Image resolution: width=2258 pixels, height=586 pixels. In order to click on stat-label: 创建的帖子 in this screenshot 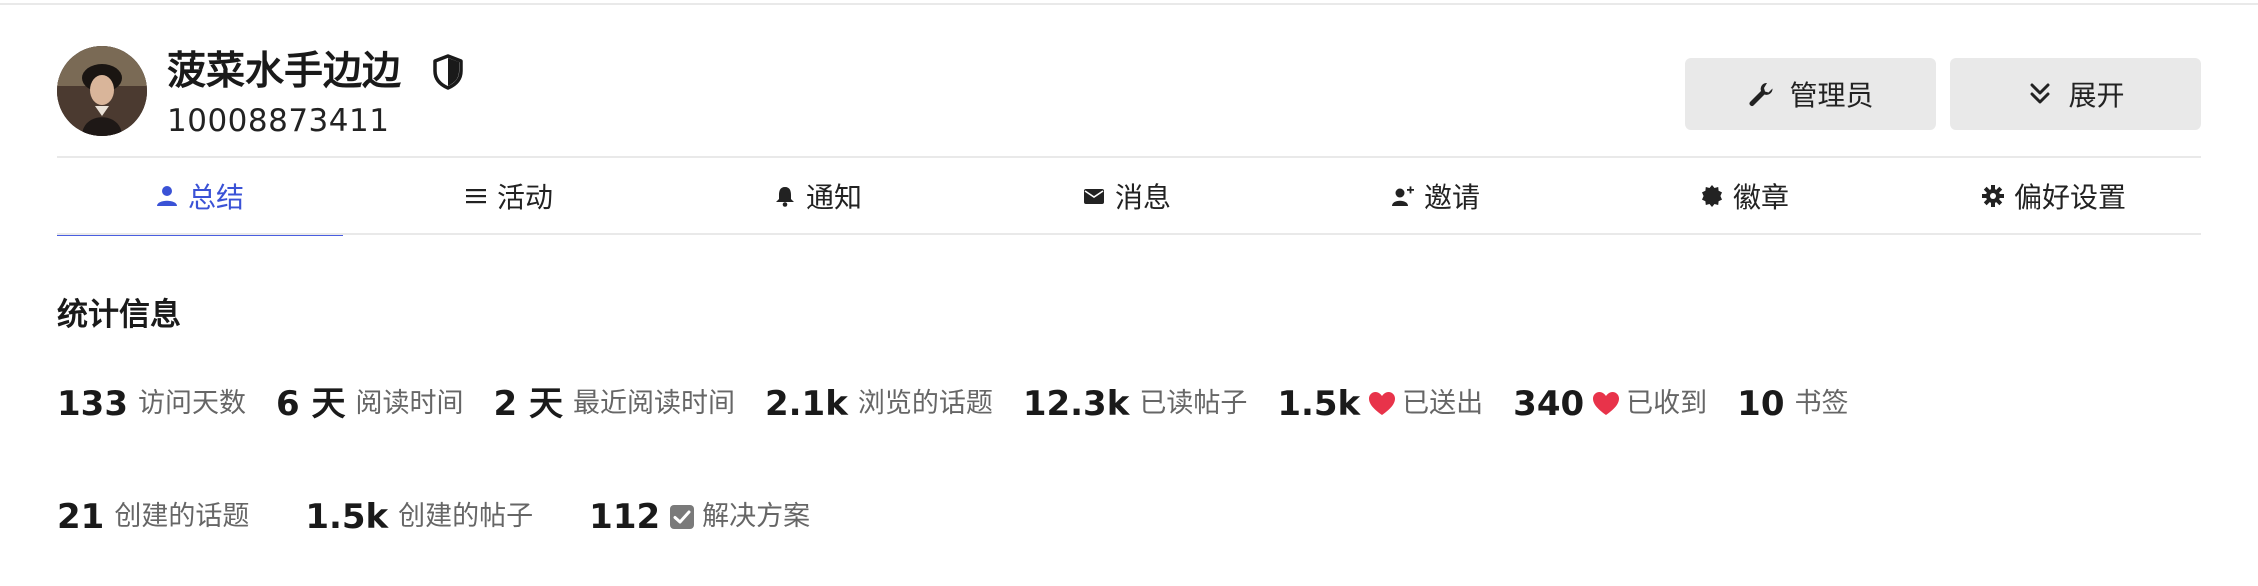, I will do `click(466, 516)`.